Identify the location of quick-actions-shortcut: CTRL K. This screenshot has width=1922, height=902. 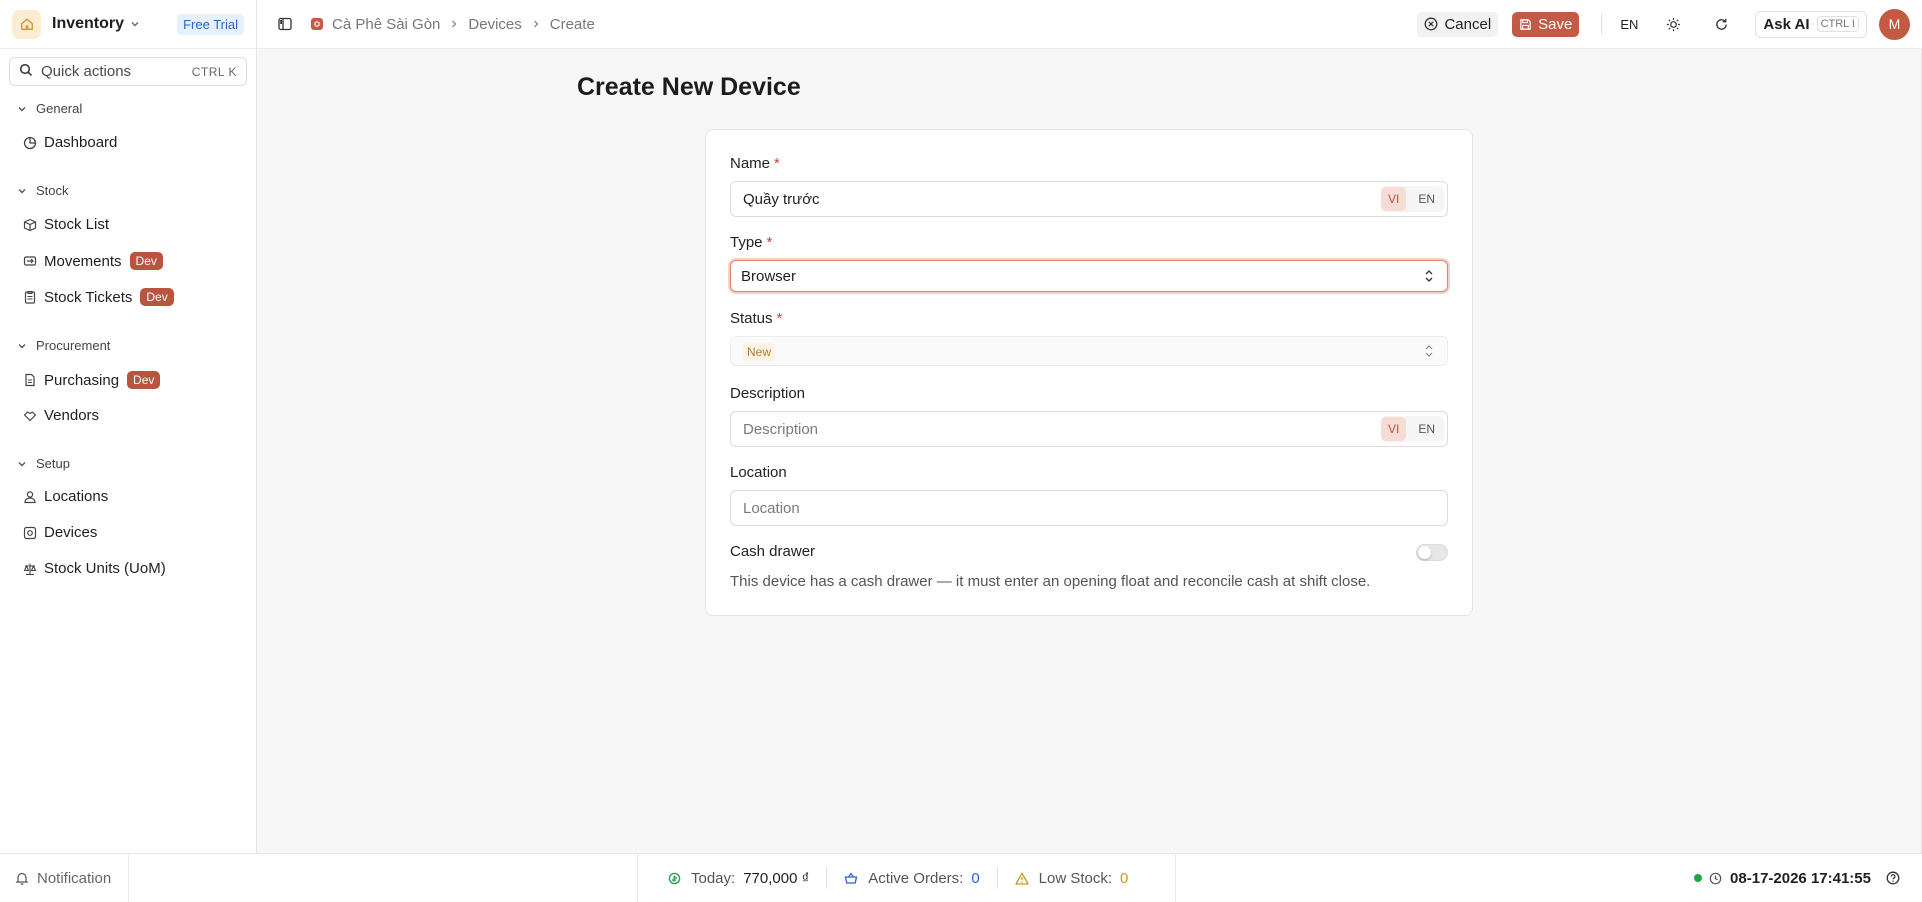
(214, 71).